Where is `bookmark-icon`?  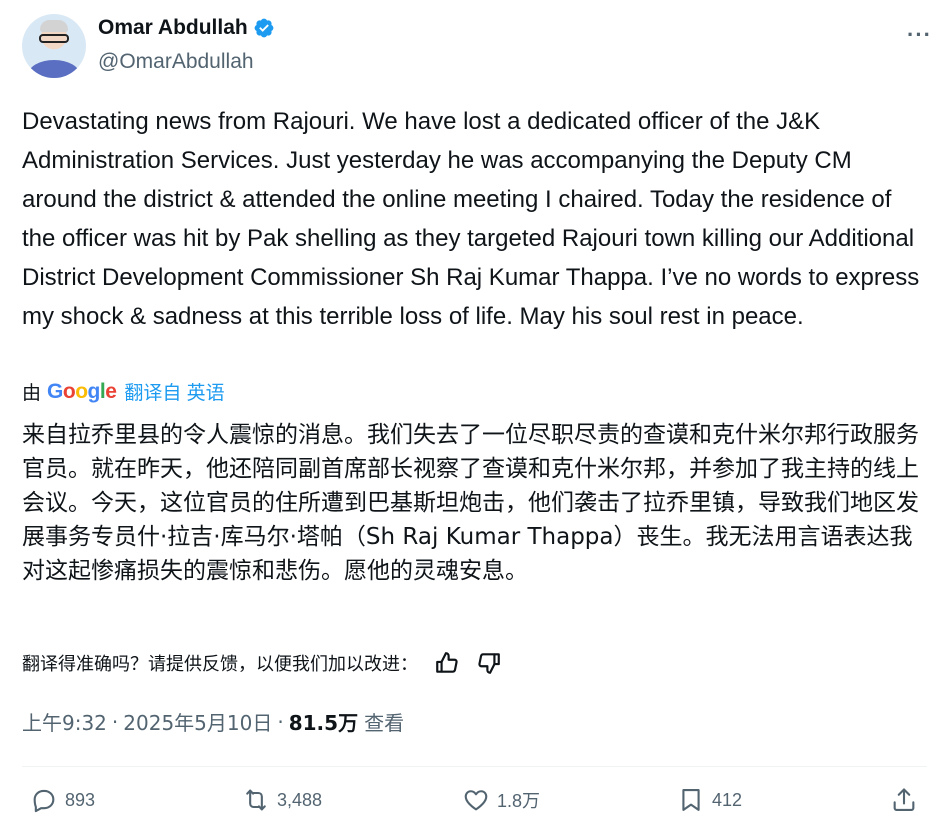
bookmark-icon is located at coordinates (691, 800).